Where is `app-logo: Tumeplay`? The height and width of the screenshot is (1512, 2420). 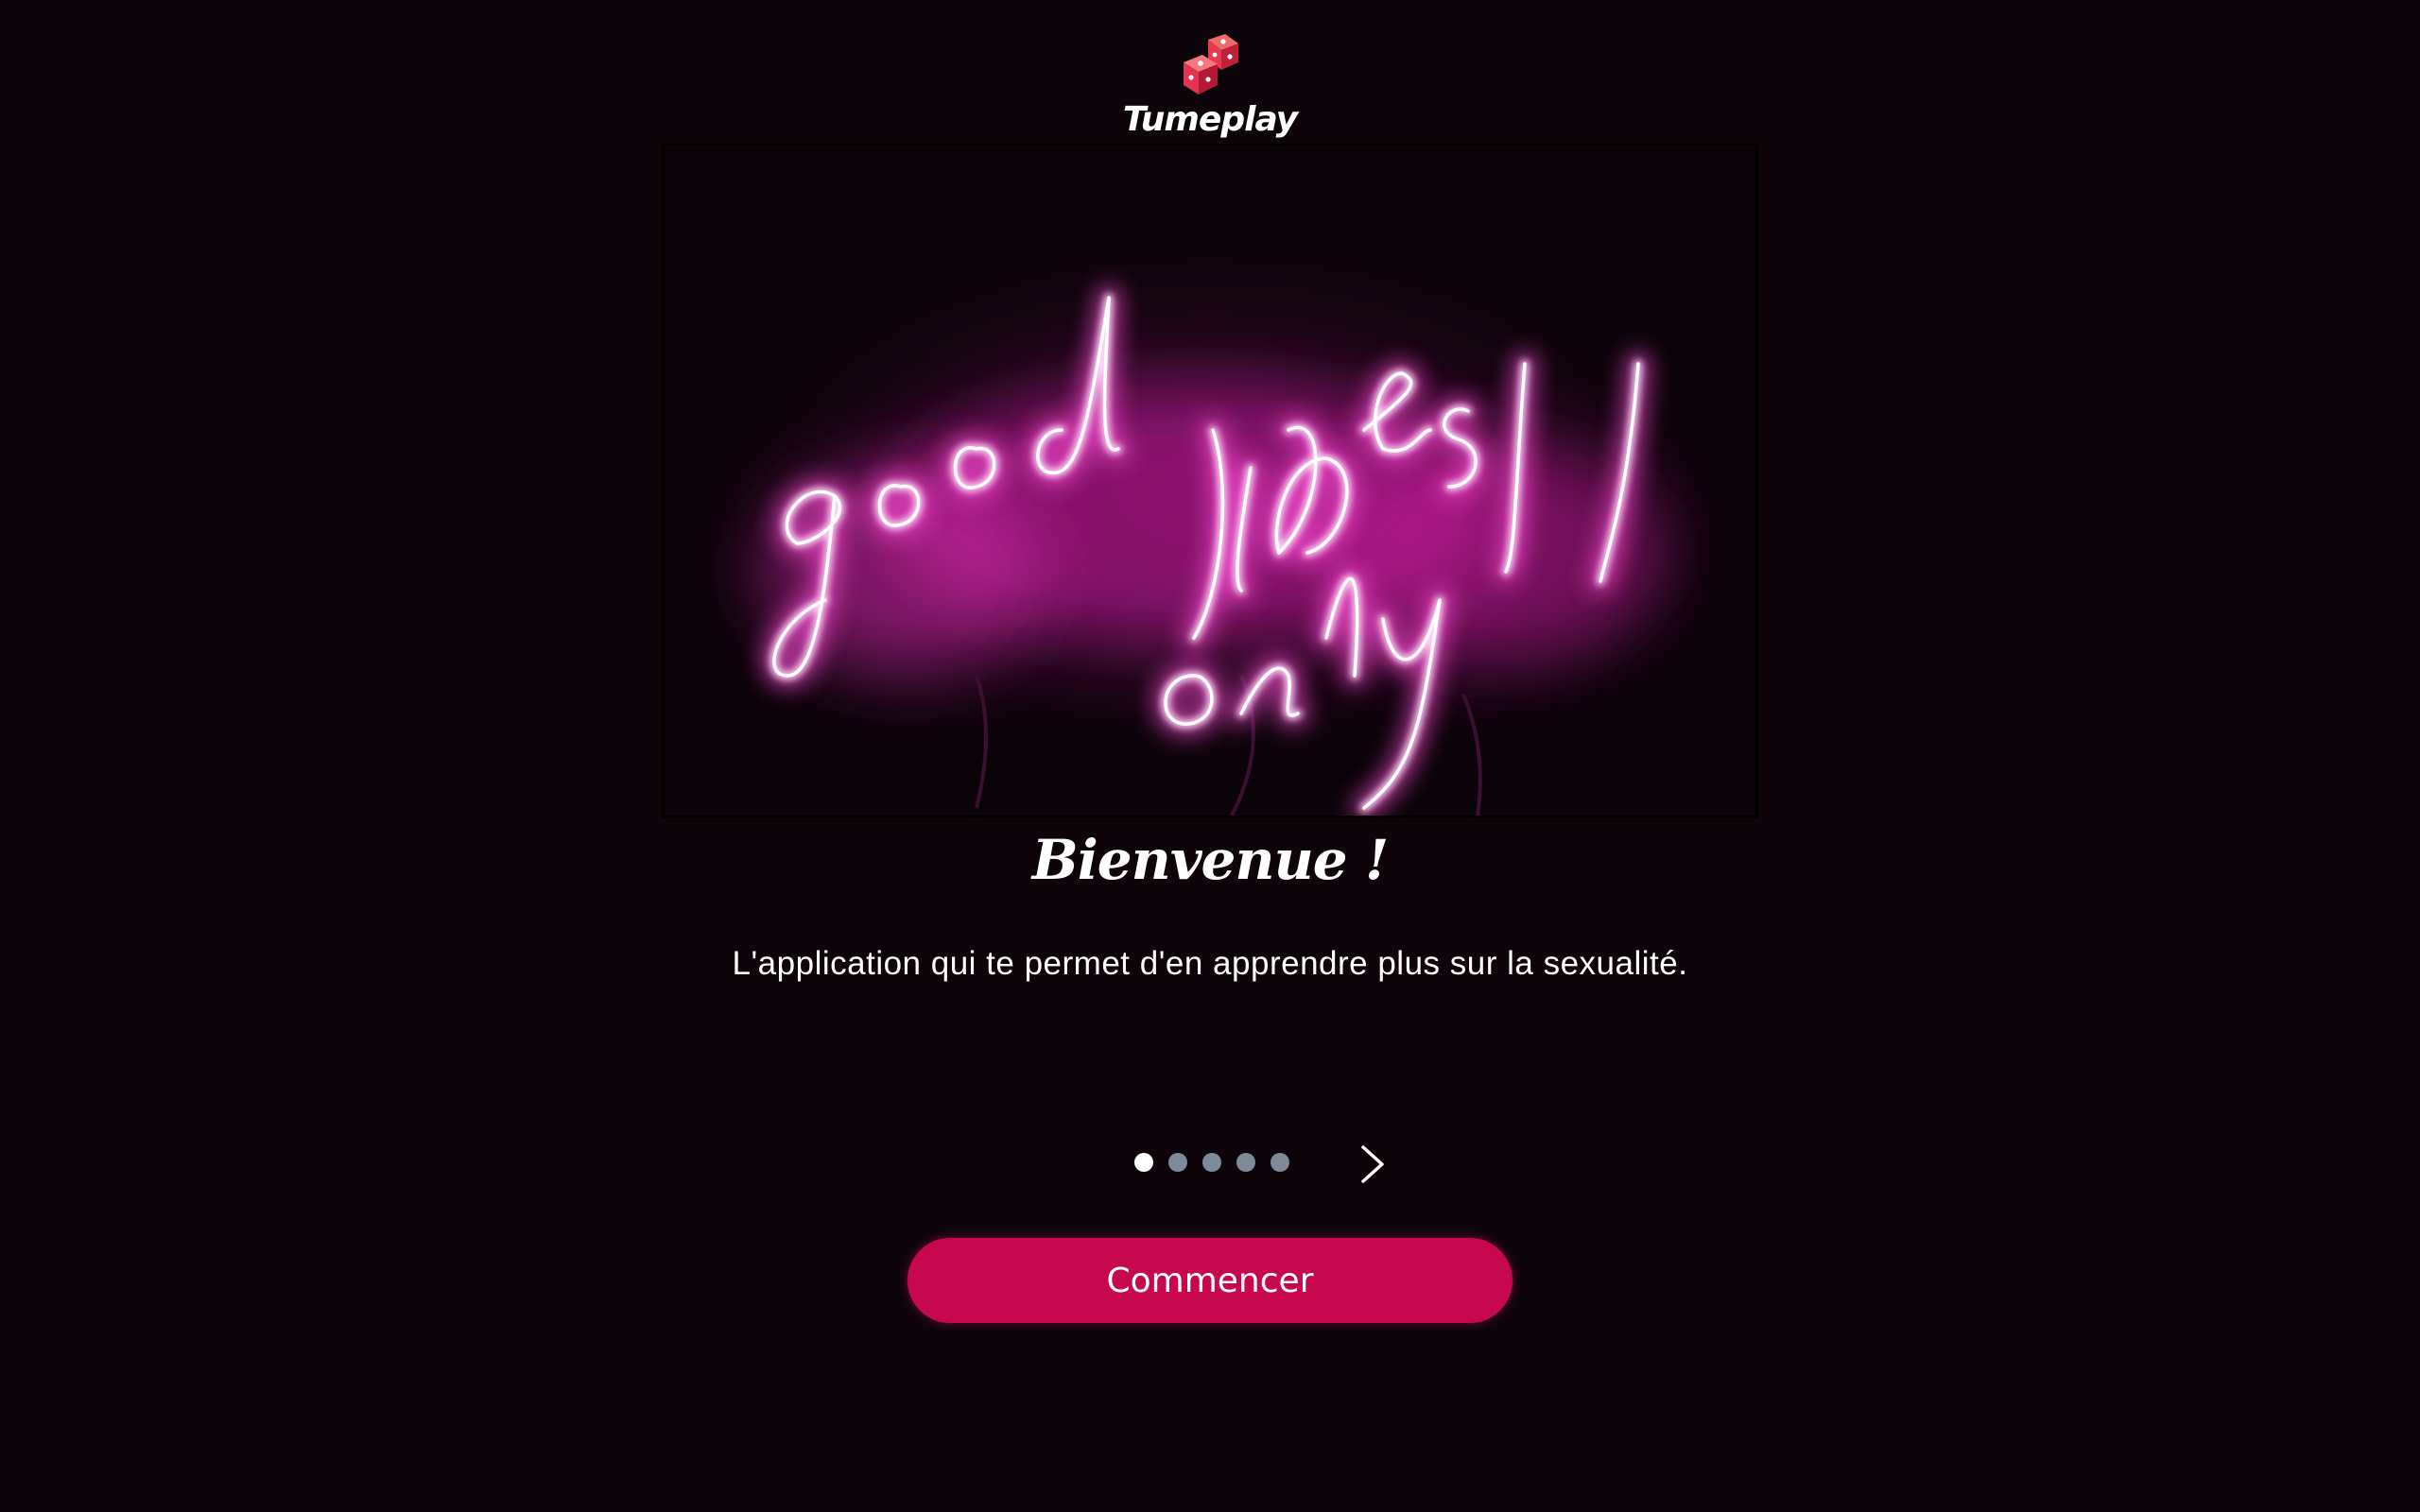 app-logo: Tumeplay is located at coordinates (1210, 86).